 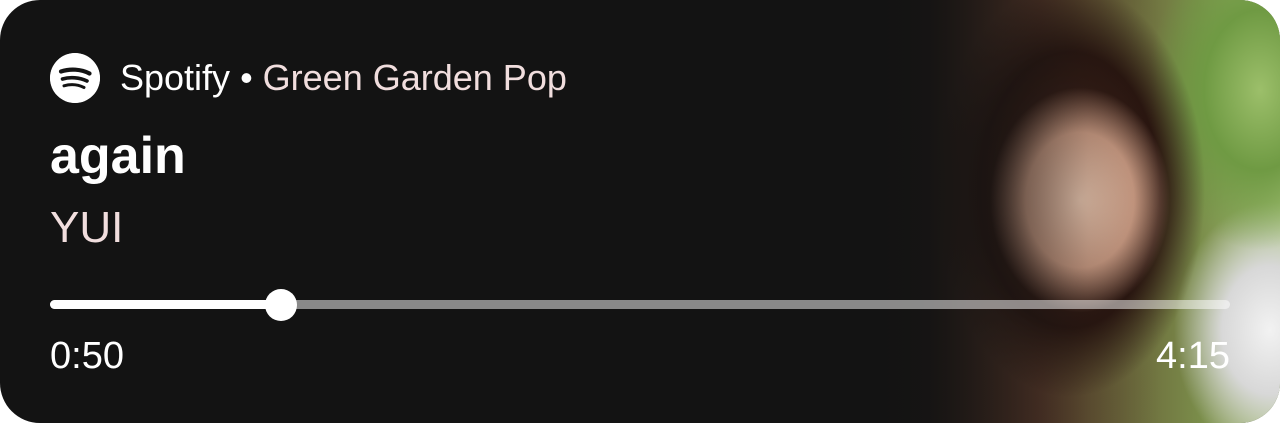 I want to click on progress-slider, so click(x=640, y=305).